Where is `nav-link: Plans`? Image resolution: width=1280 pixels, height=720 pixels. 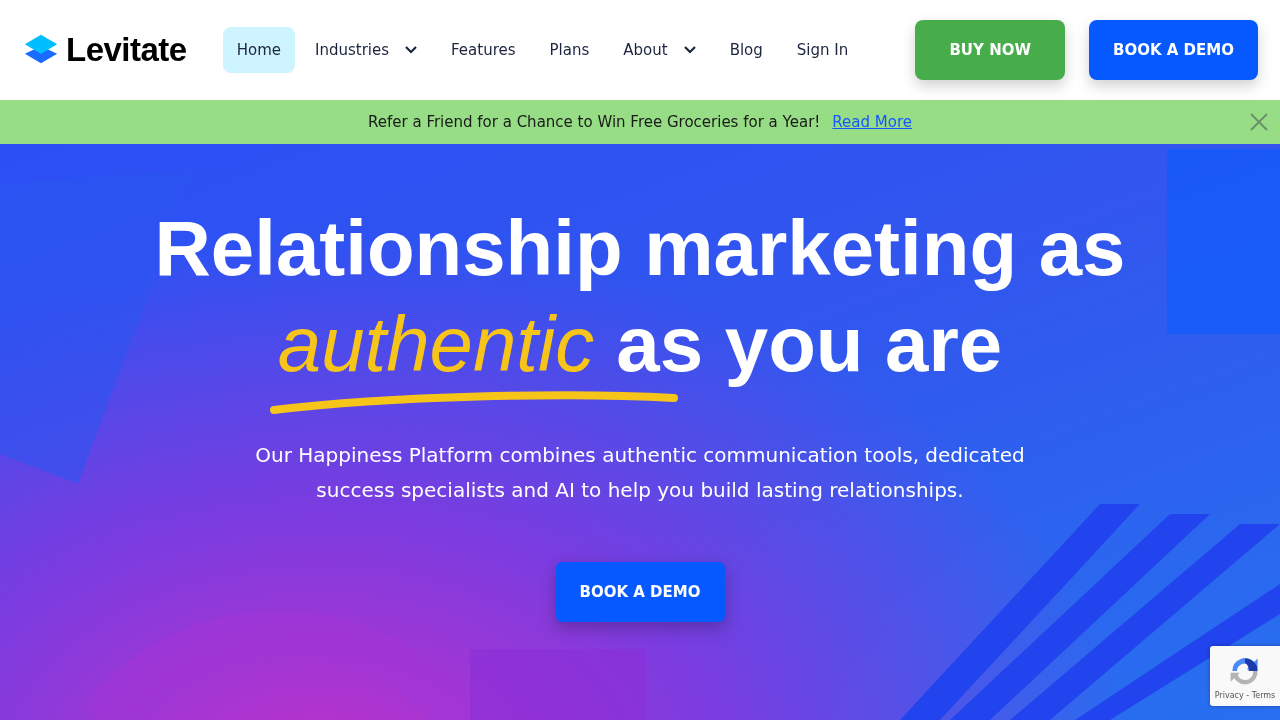 nav-link: Plans is located at coordinates (569, 50).